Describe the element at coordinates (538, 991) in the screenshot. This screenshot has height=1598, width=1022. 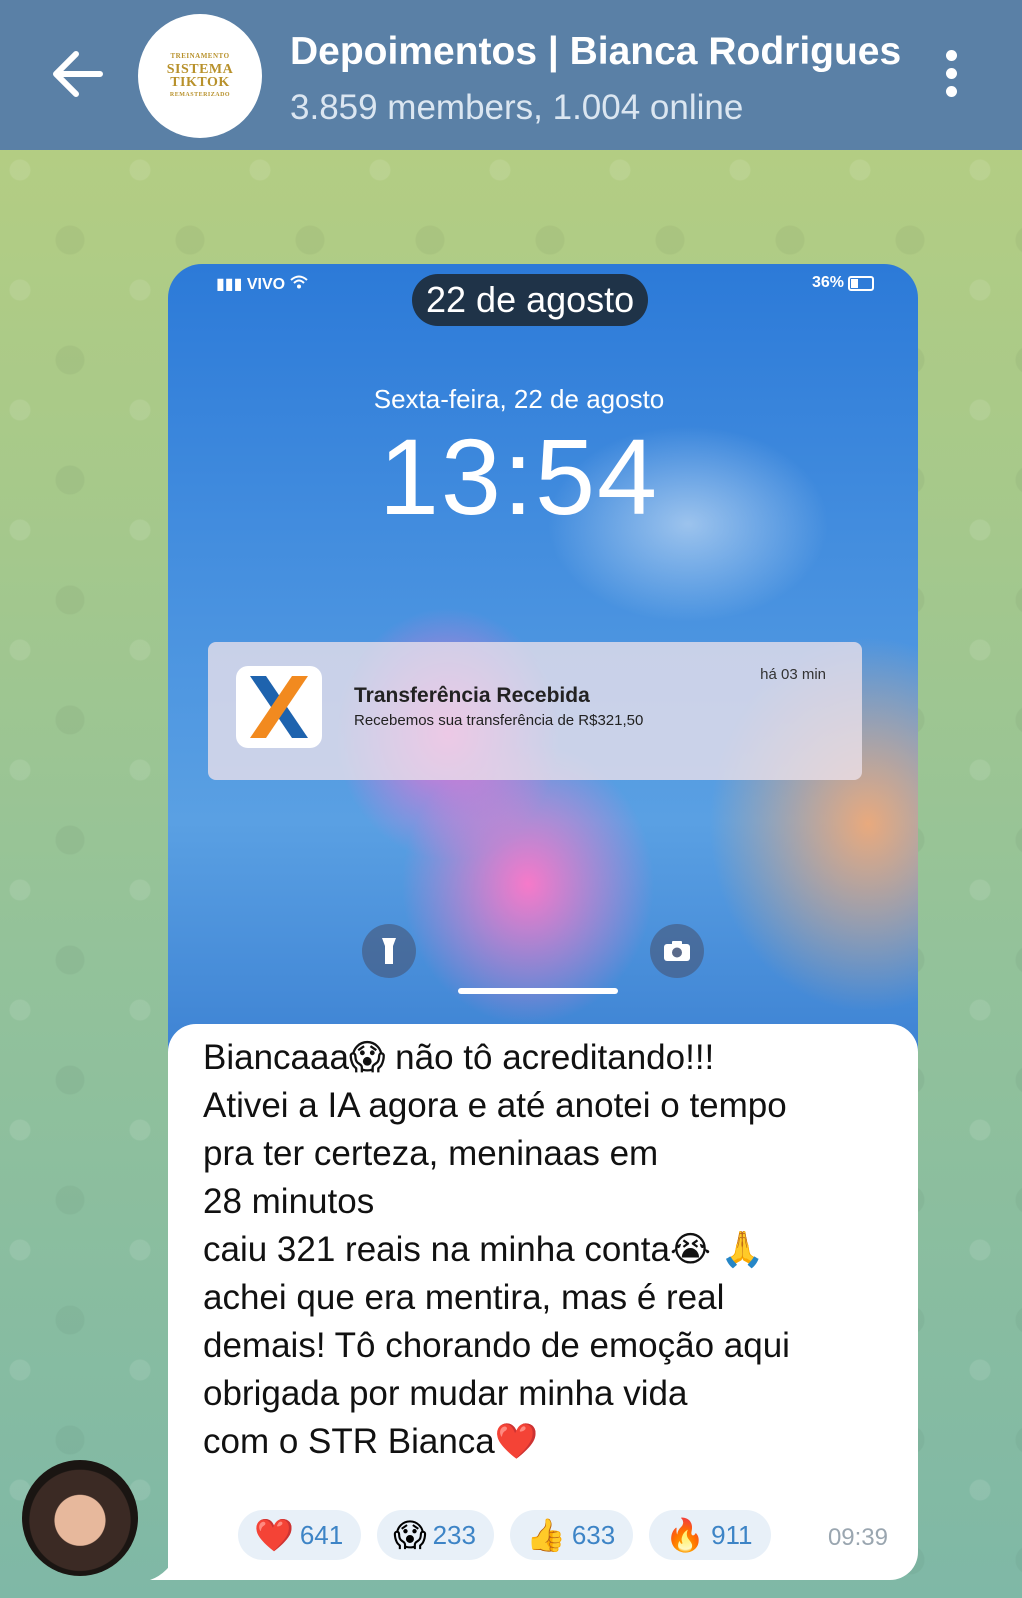
I see `home-indicator` at that location.